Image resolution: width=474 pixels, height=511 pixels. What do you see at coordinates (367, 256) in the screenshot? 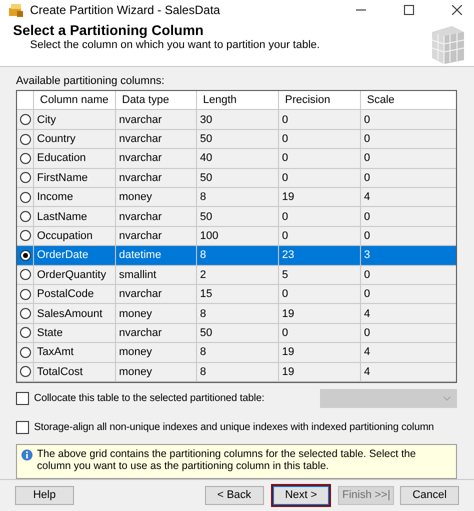
I see `table-cell-text: 3` at bounding box center [367, 256].